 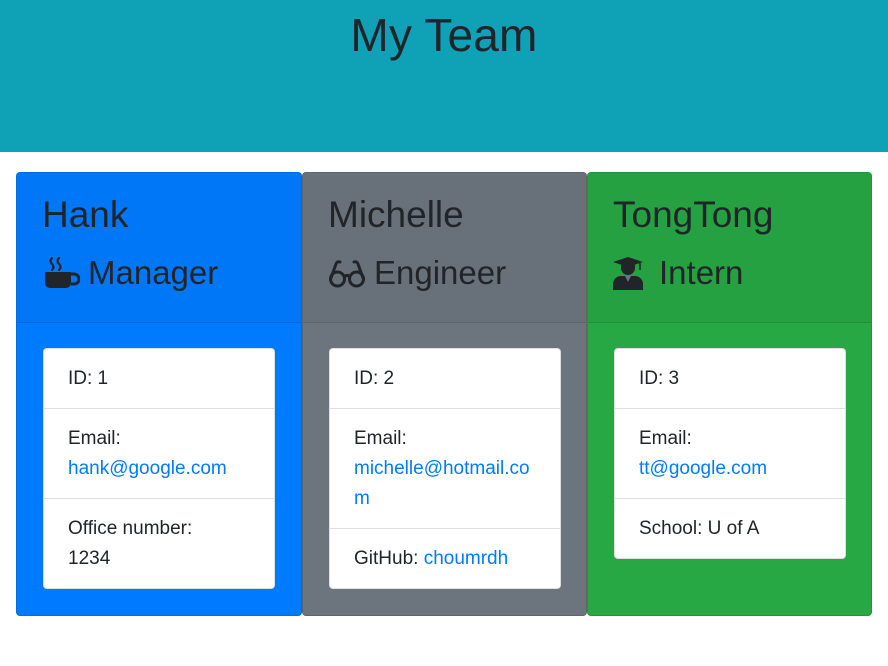 What do you see at coordinates (396, 214) in the screenshot?
I see `employee-name: Michelle` at bounding box center [396, 214].